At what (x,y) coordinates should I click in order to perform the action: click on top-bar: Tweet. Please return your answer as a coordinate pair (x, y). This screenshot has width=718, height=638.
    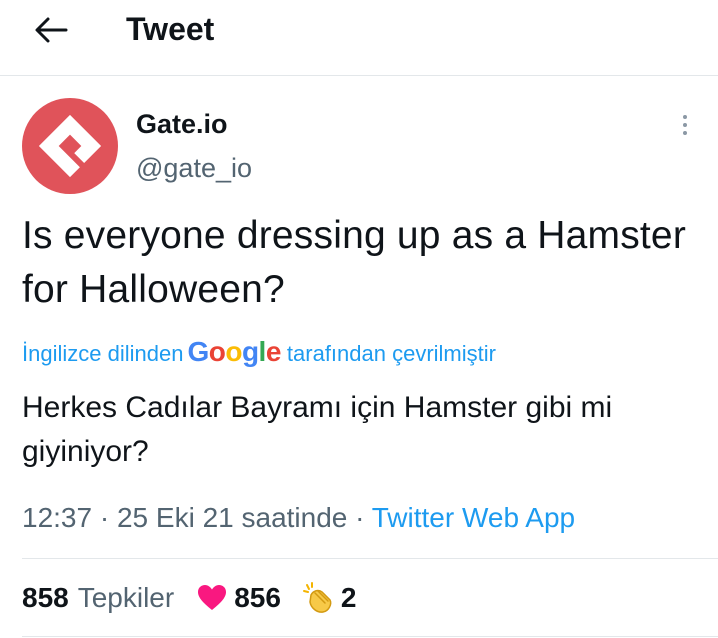
    Looking at the image, I should click on (359, 38).